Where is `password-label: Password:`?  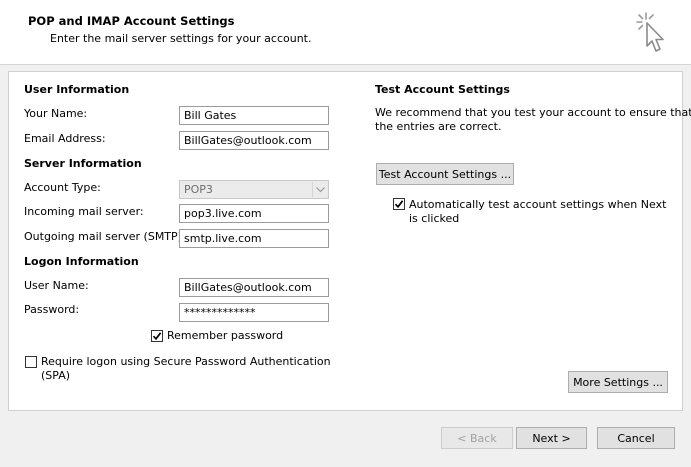 password-label: Password: is located at coordinates (52, 309).